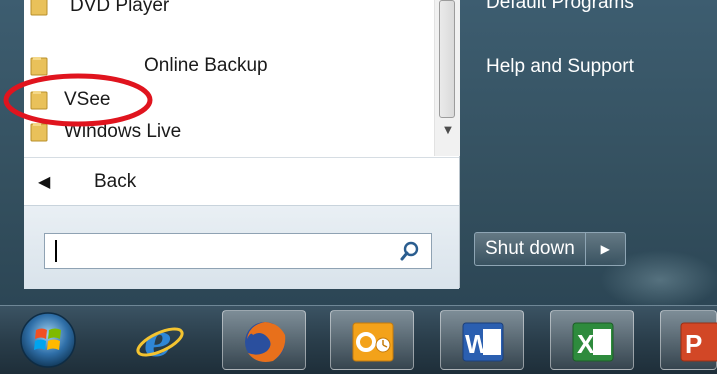 Image resolution: width=717 pixels, height=374 pixels. I want to click on word-icon: W, so click(483, 342).